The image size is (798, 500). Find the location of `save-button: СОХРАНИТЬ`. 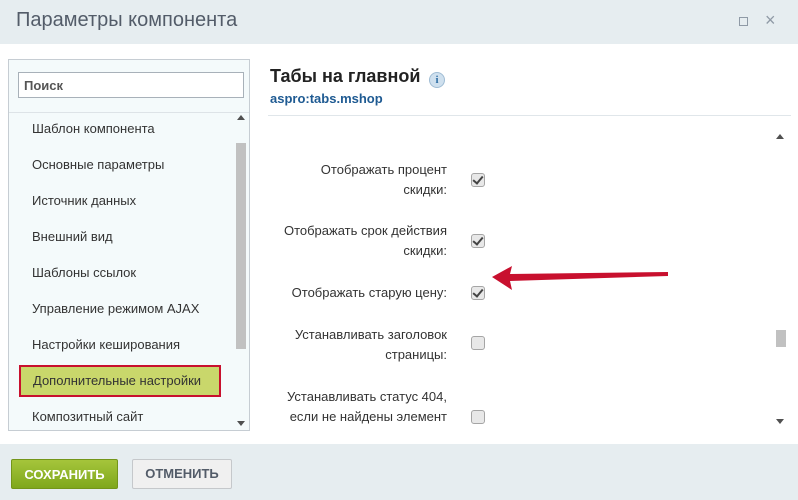

save-button: СОХРАНИТЬ is located at coordinates (64, 474).